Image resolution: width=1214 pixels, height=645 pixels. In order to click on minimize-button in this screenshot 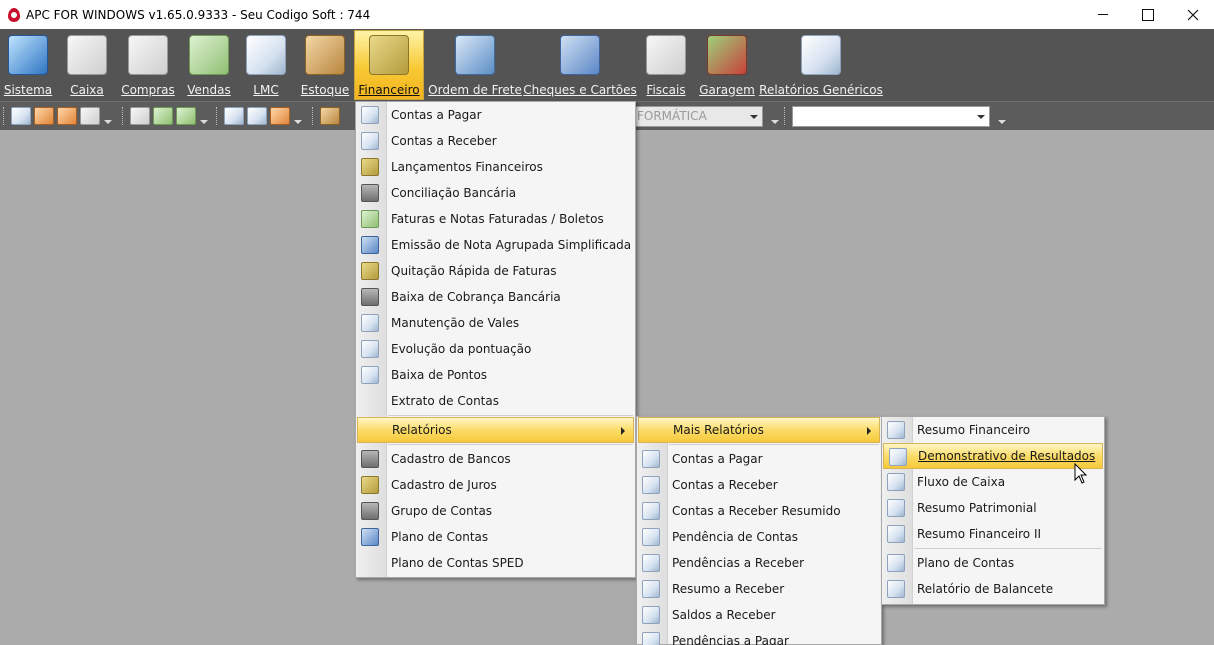, I will do `click(1103, 14)`.